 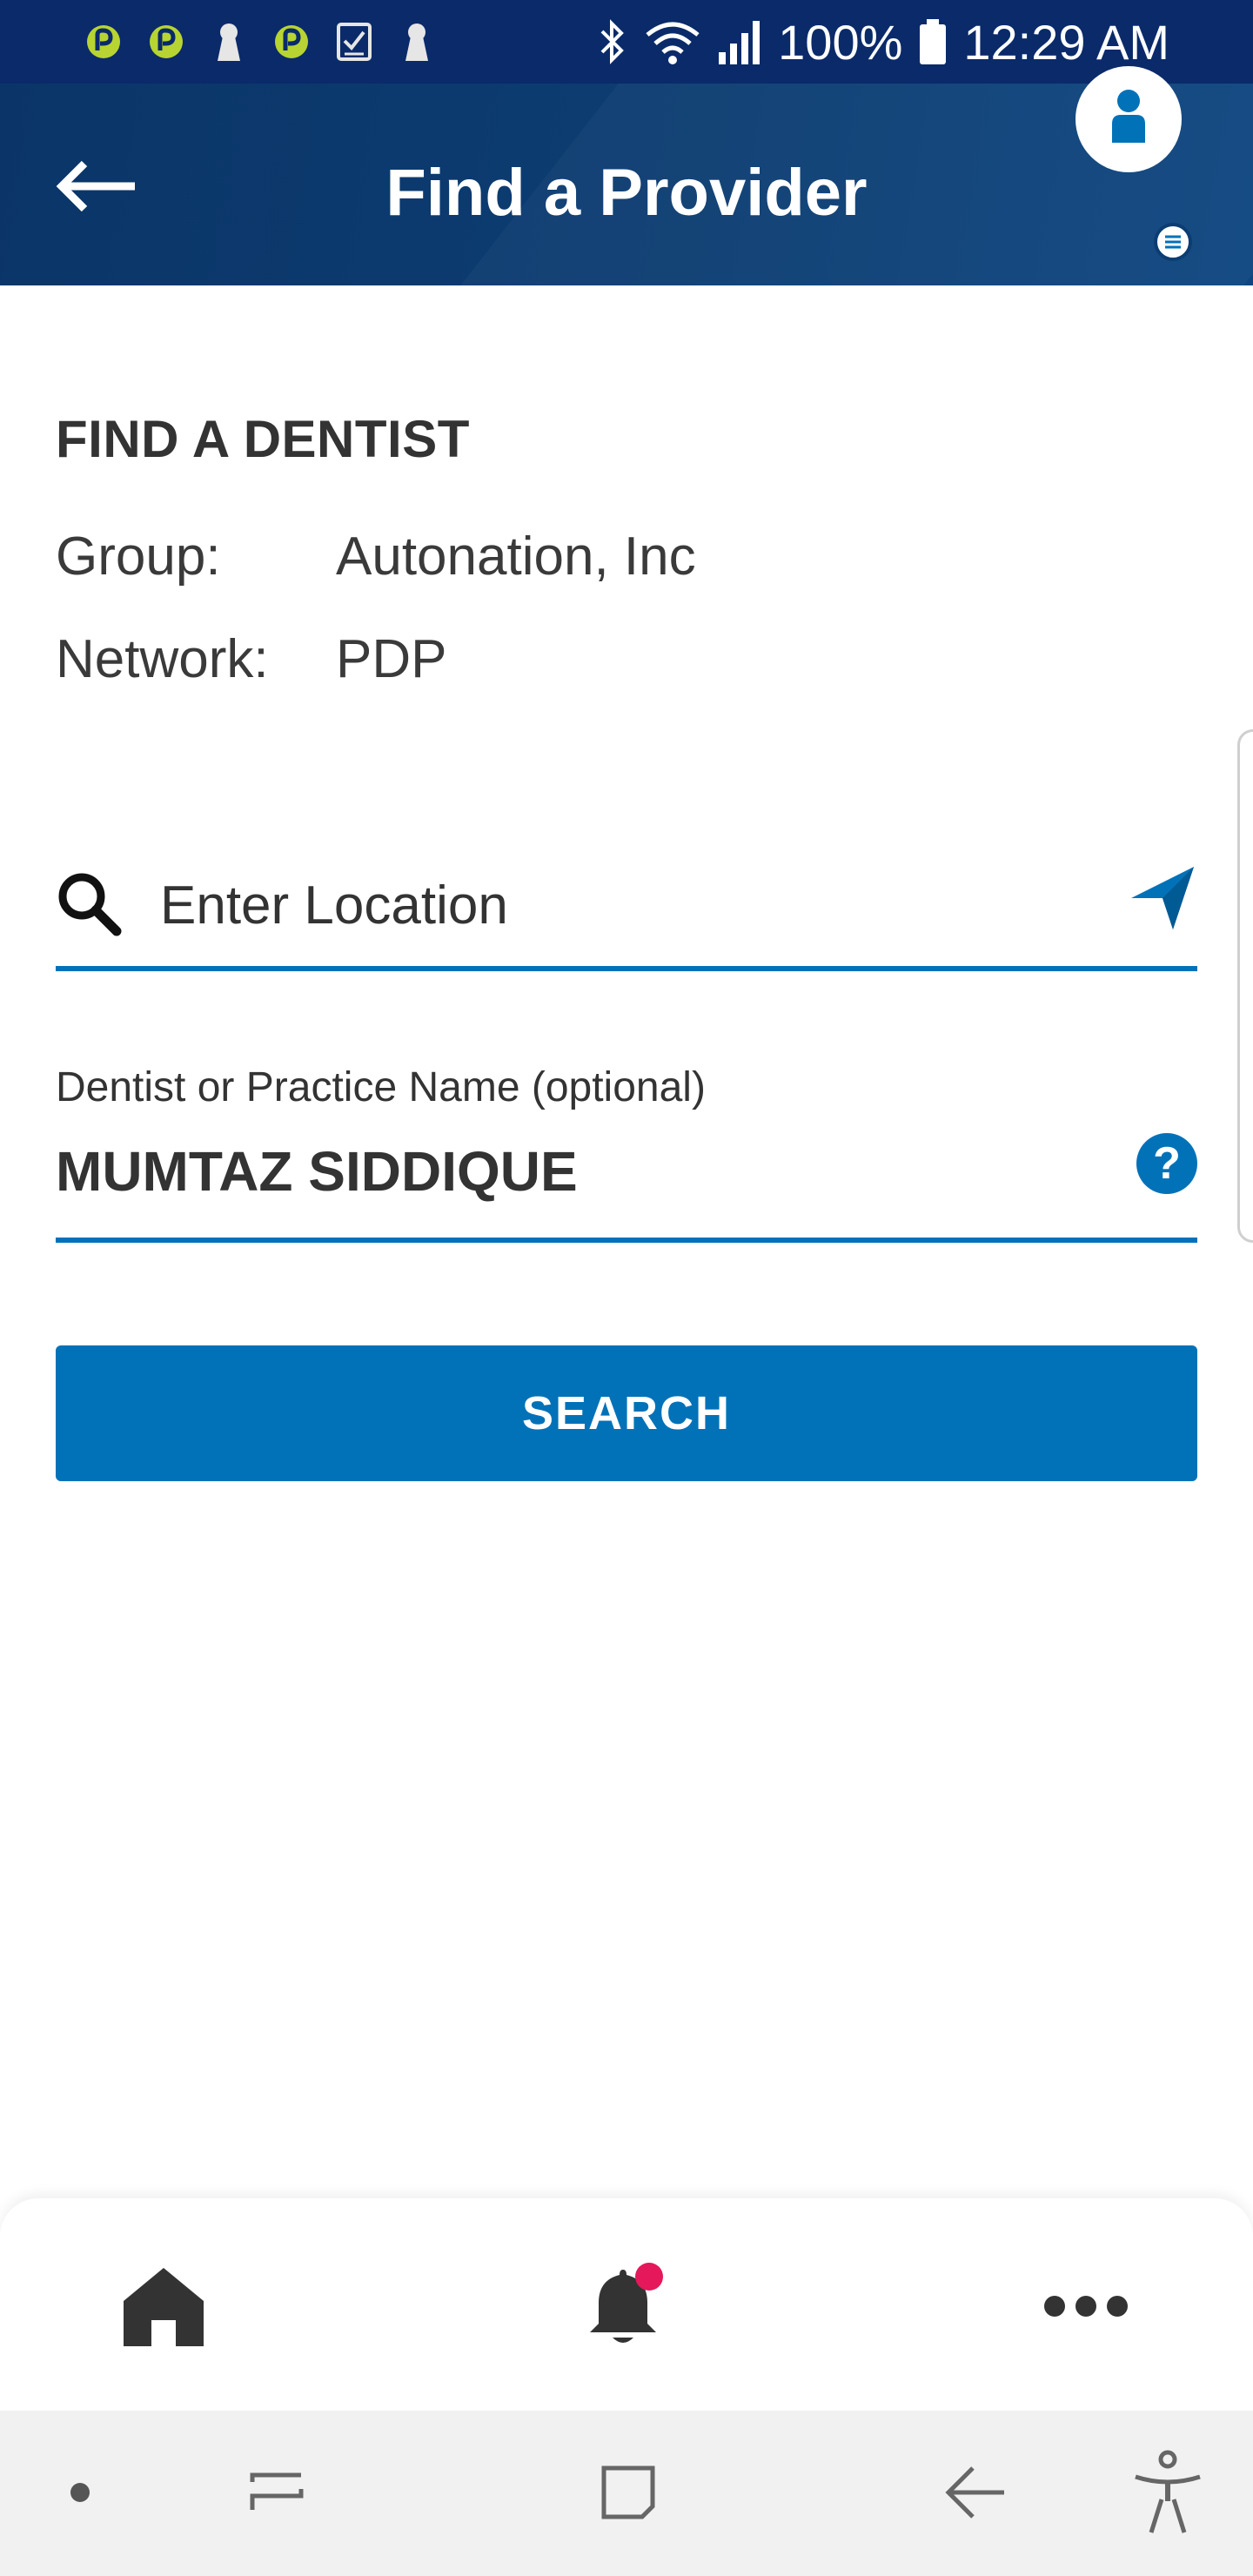 I want to click on location-input, so click(x=621, y=906).